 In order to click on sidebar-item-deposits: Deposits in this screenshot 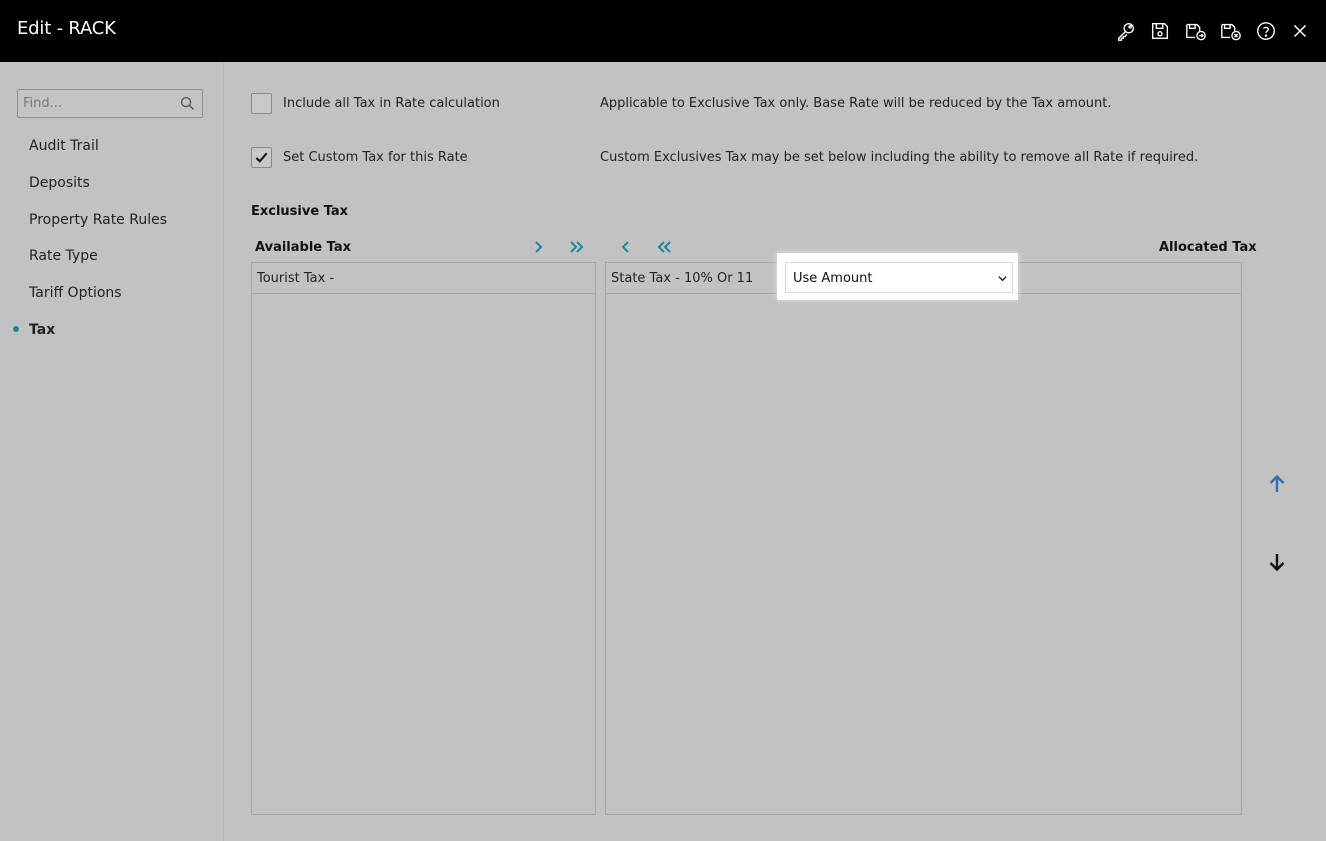, I will do `click(59, 183)`.